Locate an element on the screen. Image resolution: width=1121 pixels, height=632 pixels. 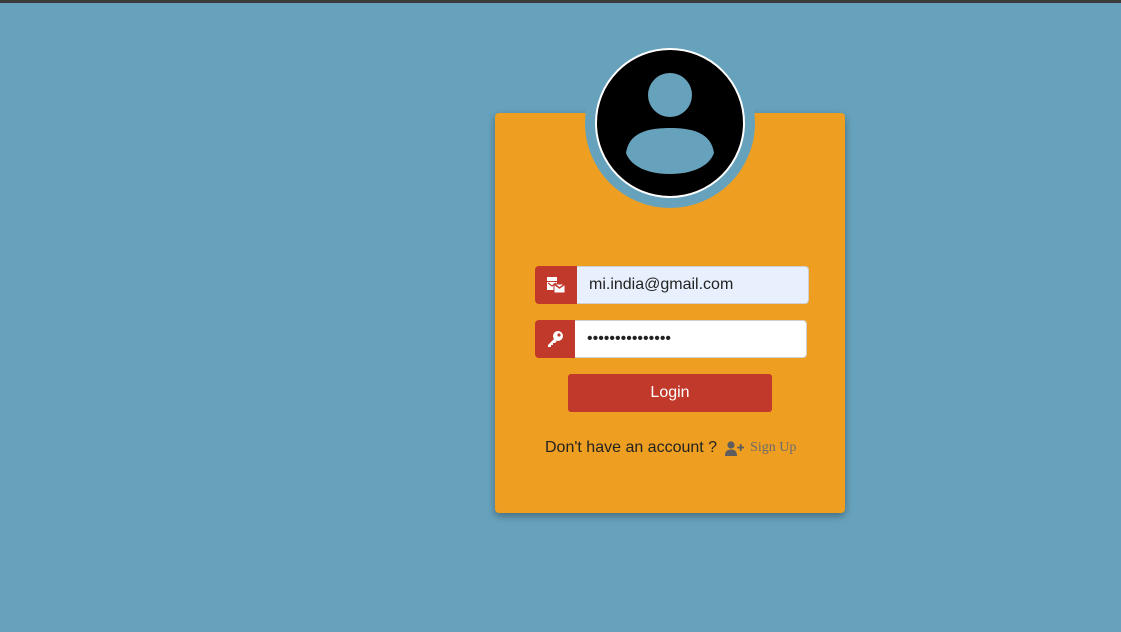
key-icon is located at coordinates (555, 339).